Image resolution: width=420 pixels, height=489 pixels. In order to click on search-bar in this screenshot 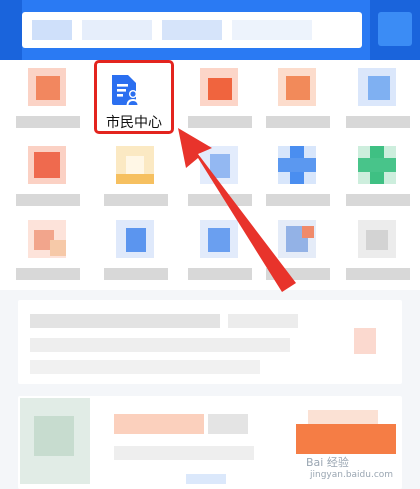, I will do `click(192, 30)`.